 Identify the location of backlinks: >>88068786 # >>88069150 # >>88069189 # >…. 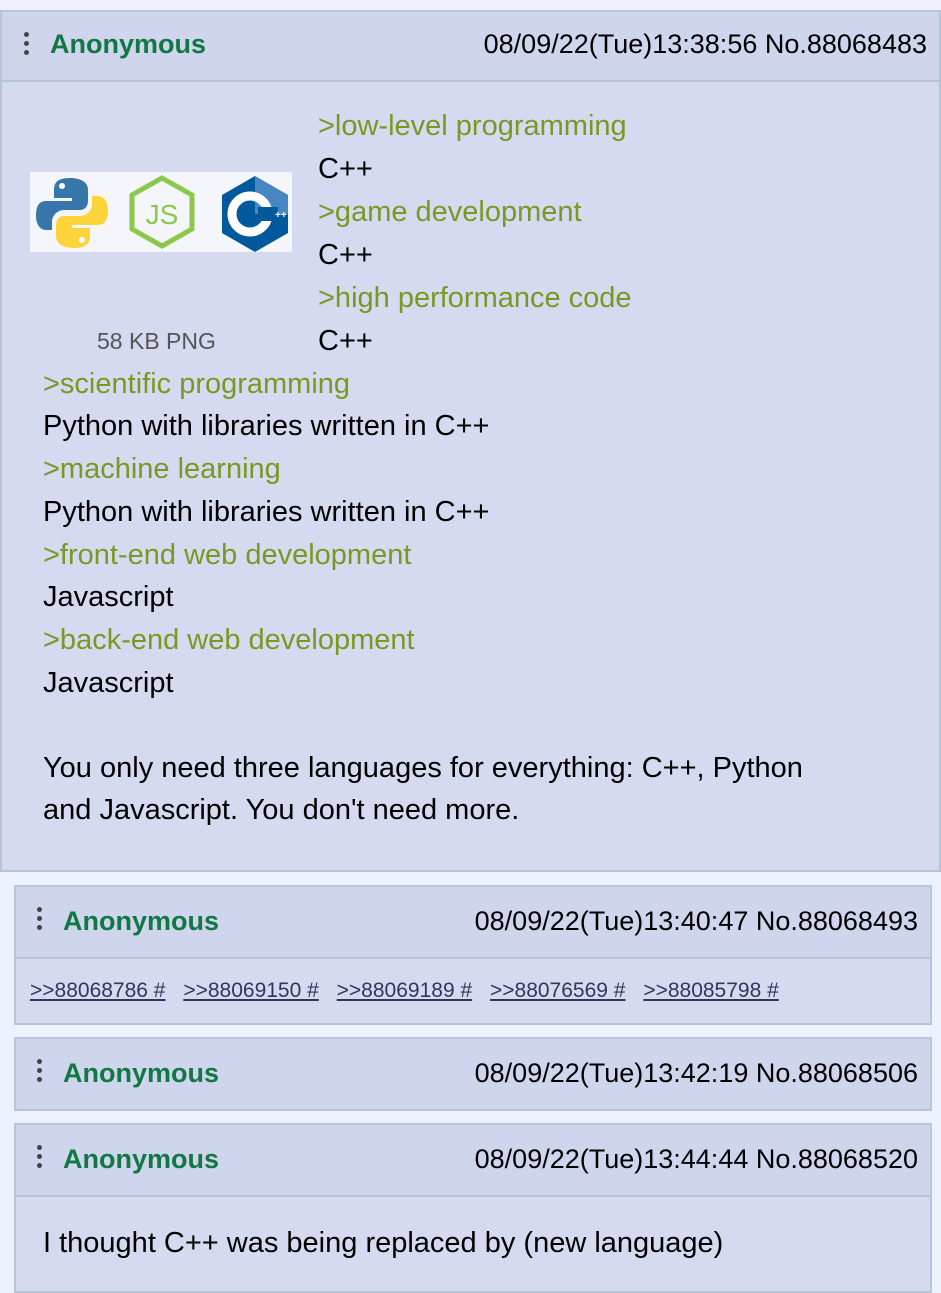
(410, 991).